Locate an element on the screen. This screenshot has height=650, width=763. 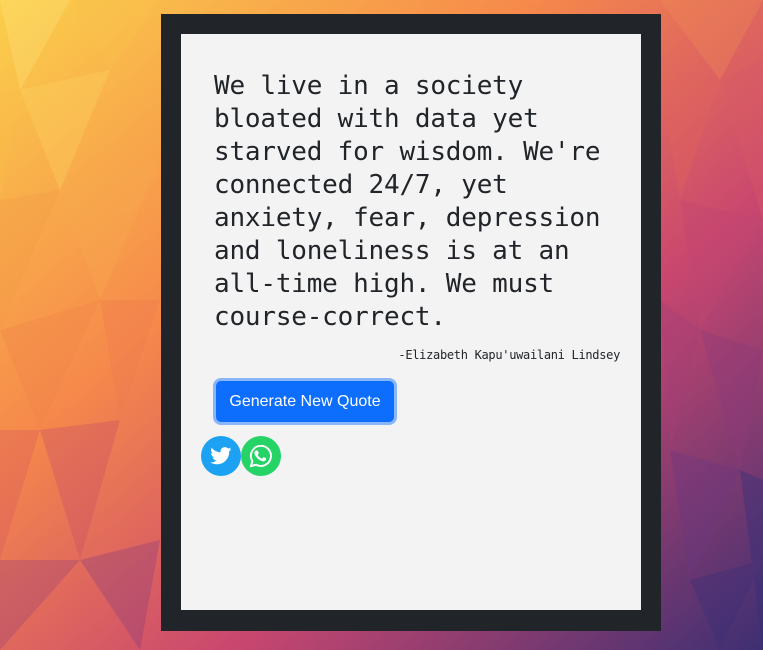
whatsapp-share-button is located at coordinates (261, 456).